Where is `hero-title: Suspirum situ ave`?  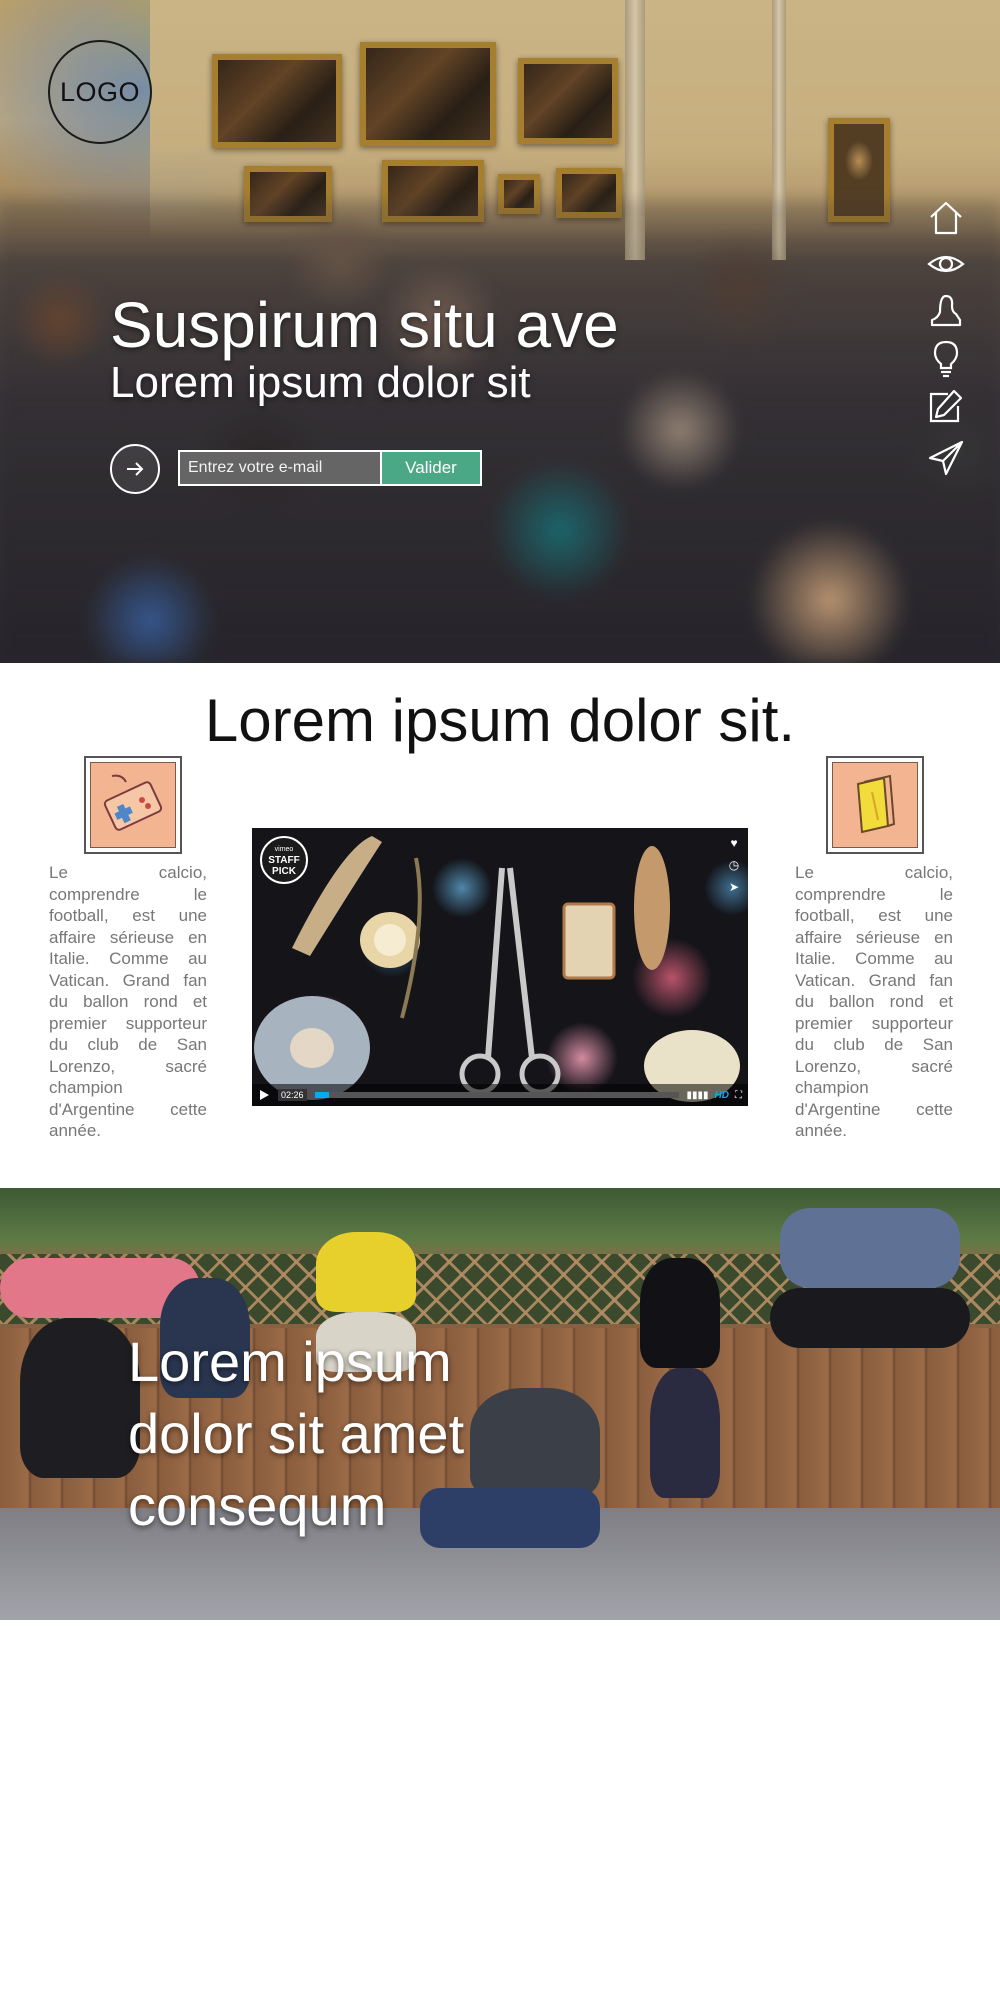
hero-title: Suspirum situ ave is located at coordinates (364, 325).